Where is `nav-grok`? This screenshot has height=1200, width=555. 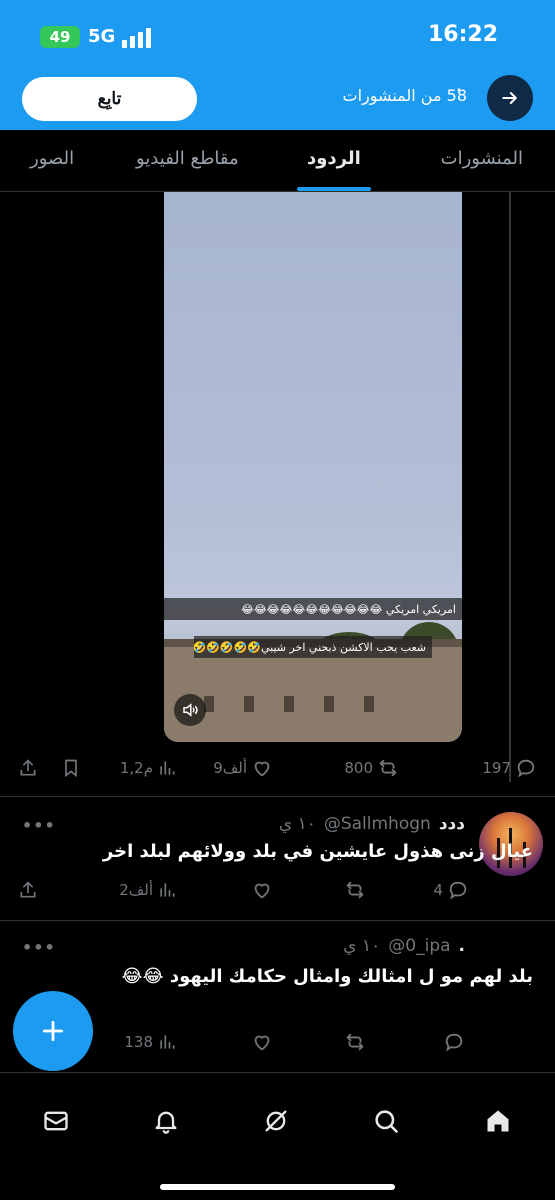 nav-grok is located at coordinates (276, 1121).